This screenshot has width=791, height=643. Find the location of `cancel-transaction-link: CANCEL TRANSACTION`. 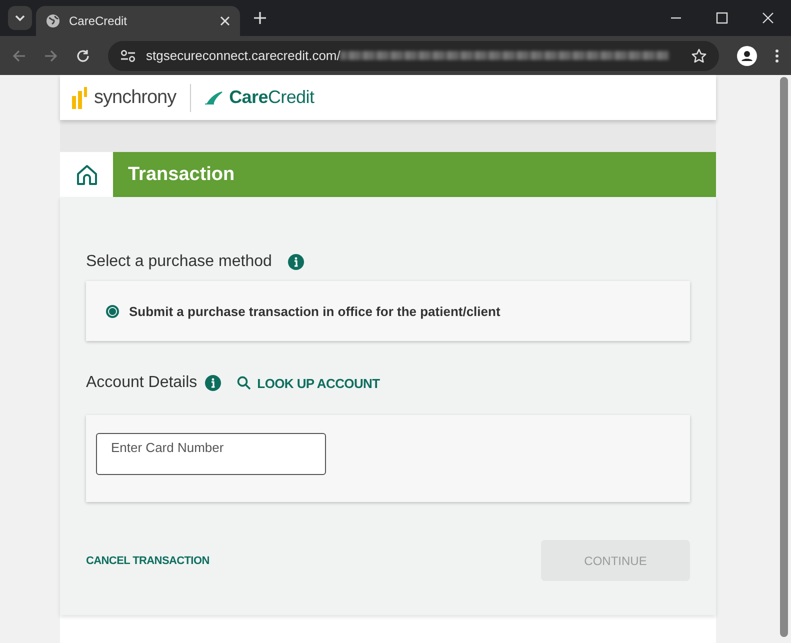

cancel-transaction-link: CANCEL TRANSACTION is located at coordinates (148, 560).